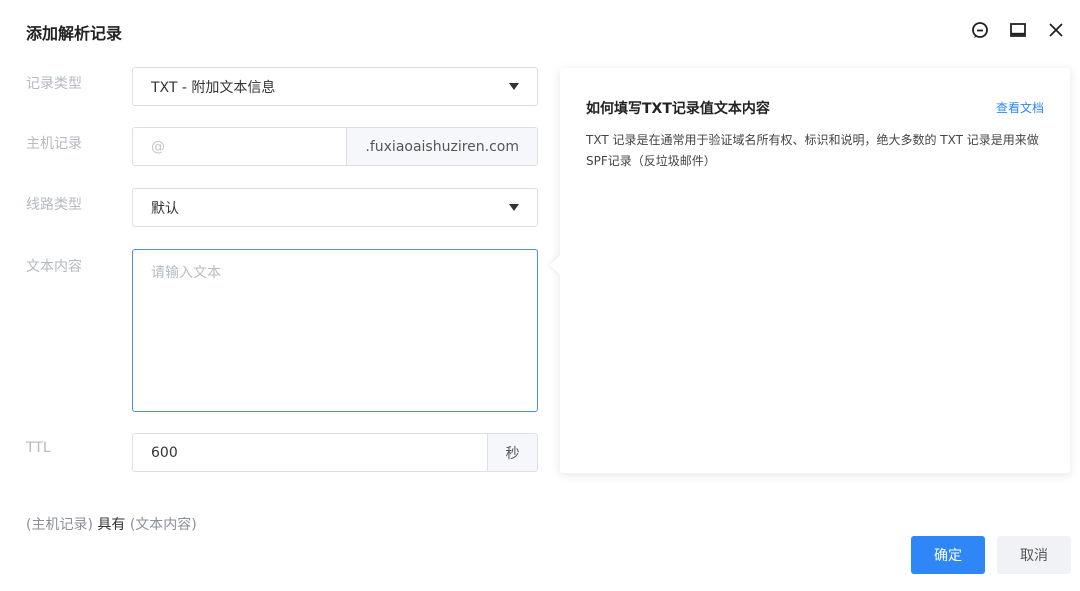 The image size is (1080, 591). What do you see at coordinates (1056, 30) in the screenshot?
I see `close-icon` at bounding box center [1056, 30].